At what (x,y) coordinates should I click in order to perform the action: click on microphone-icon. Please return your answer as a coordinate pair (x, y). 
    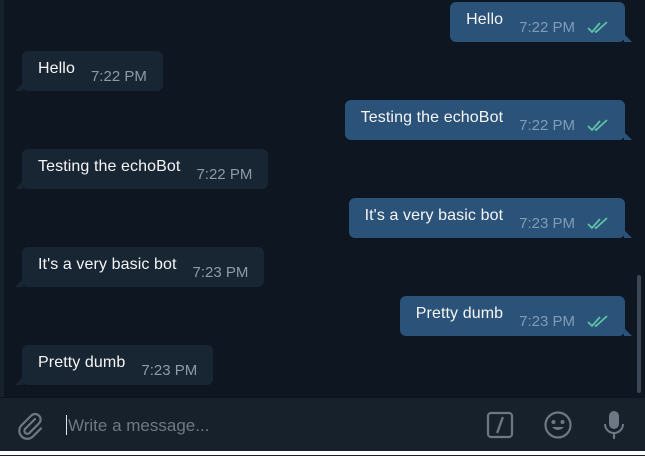
    Looking at the image, I should click on (614, 425).